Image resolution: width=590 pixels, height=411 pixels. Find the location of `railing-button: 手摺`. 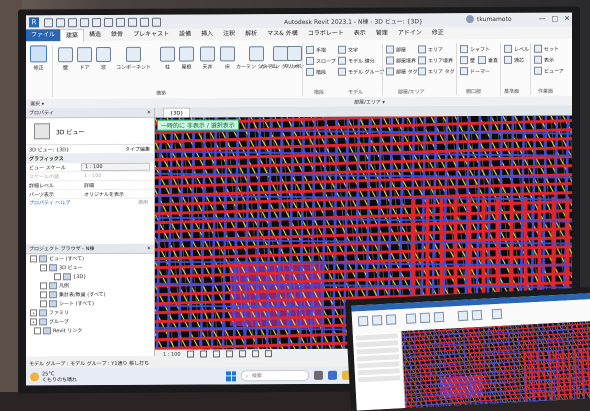

railing-button: 手摺 is located at coordinates (316, 49).